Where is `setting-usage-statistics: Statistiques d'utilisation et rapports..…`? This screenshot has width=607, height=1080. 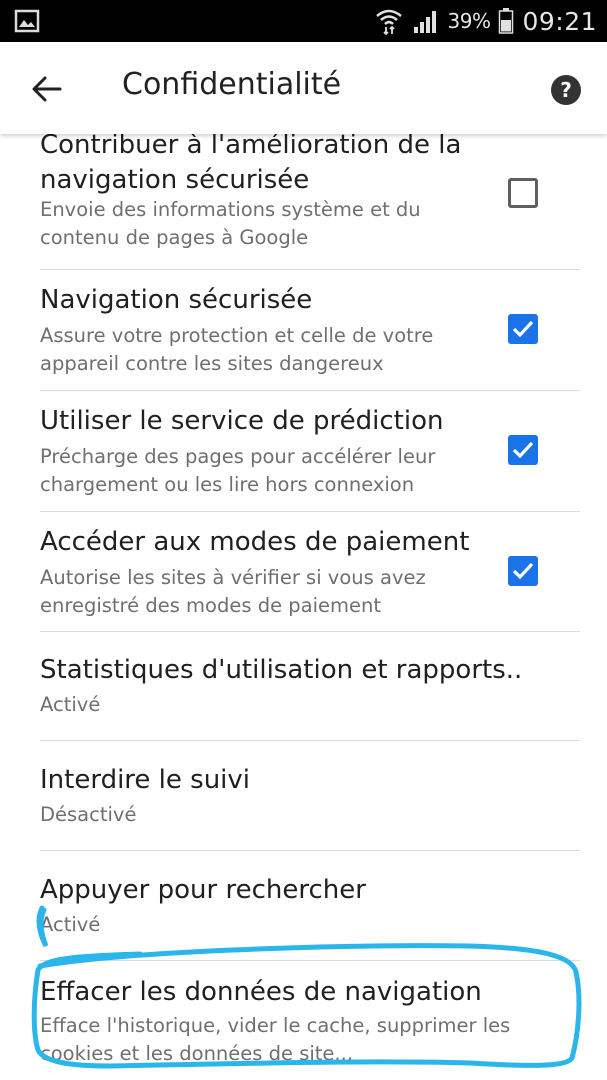
setting-usage-statistics: Statistiques d'utilisation et rapports..… is located at coordinates (303, 686).